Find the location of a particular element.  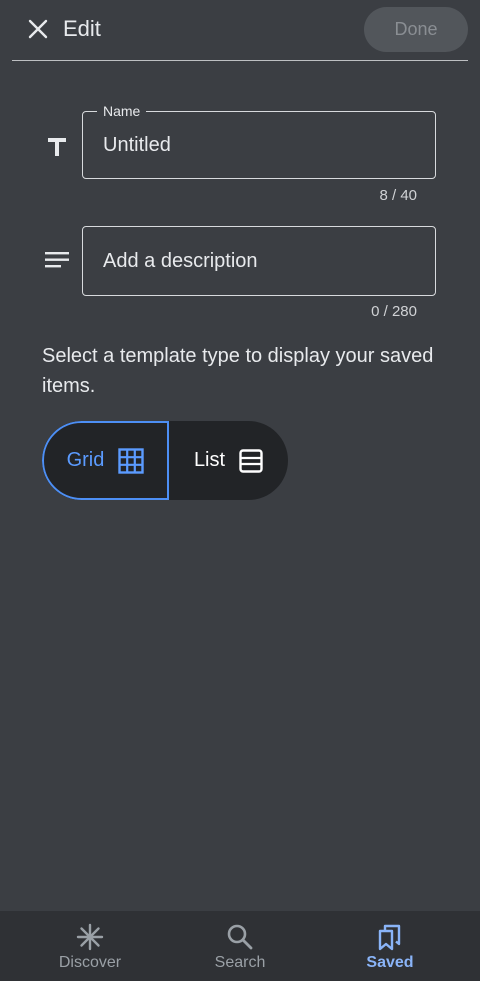

name-input is located at coordinates (263, 145).